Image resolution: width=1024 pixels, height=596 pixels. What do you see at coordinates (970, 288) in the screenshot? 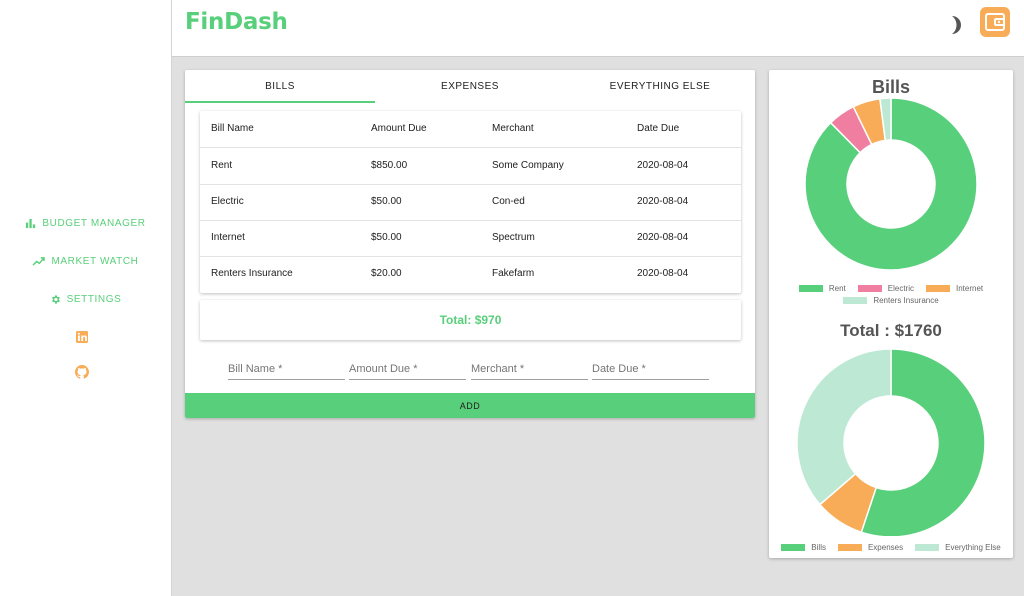
I see `legend-label: Internet` at bounding box center [970, 288].